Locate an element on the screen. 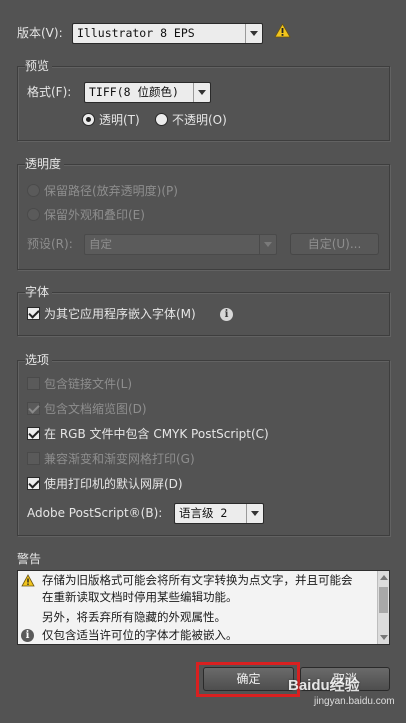 This screenshot has width=406, height=723. preset-value: 自定 is located at coordinates (100, 244).